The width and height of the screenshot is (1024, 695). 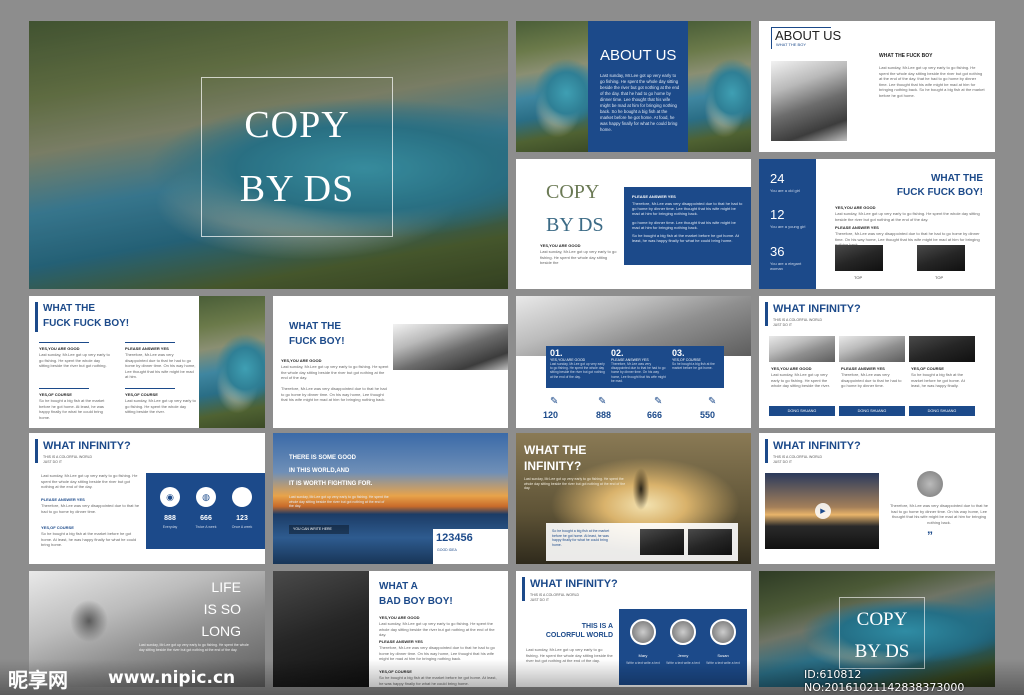 I want to click on stats-cap-1: You are a old girl, so click(x=785, y=190).